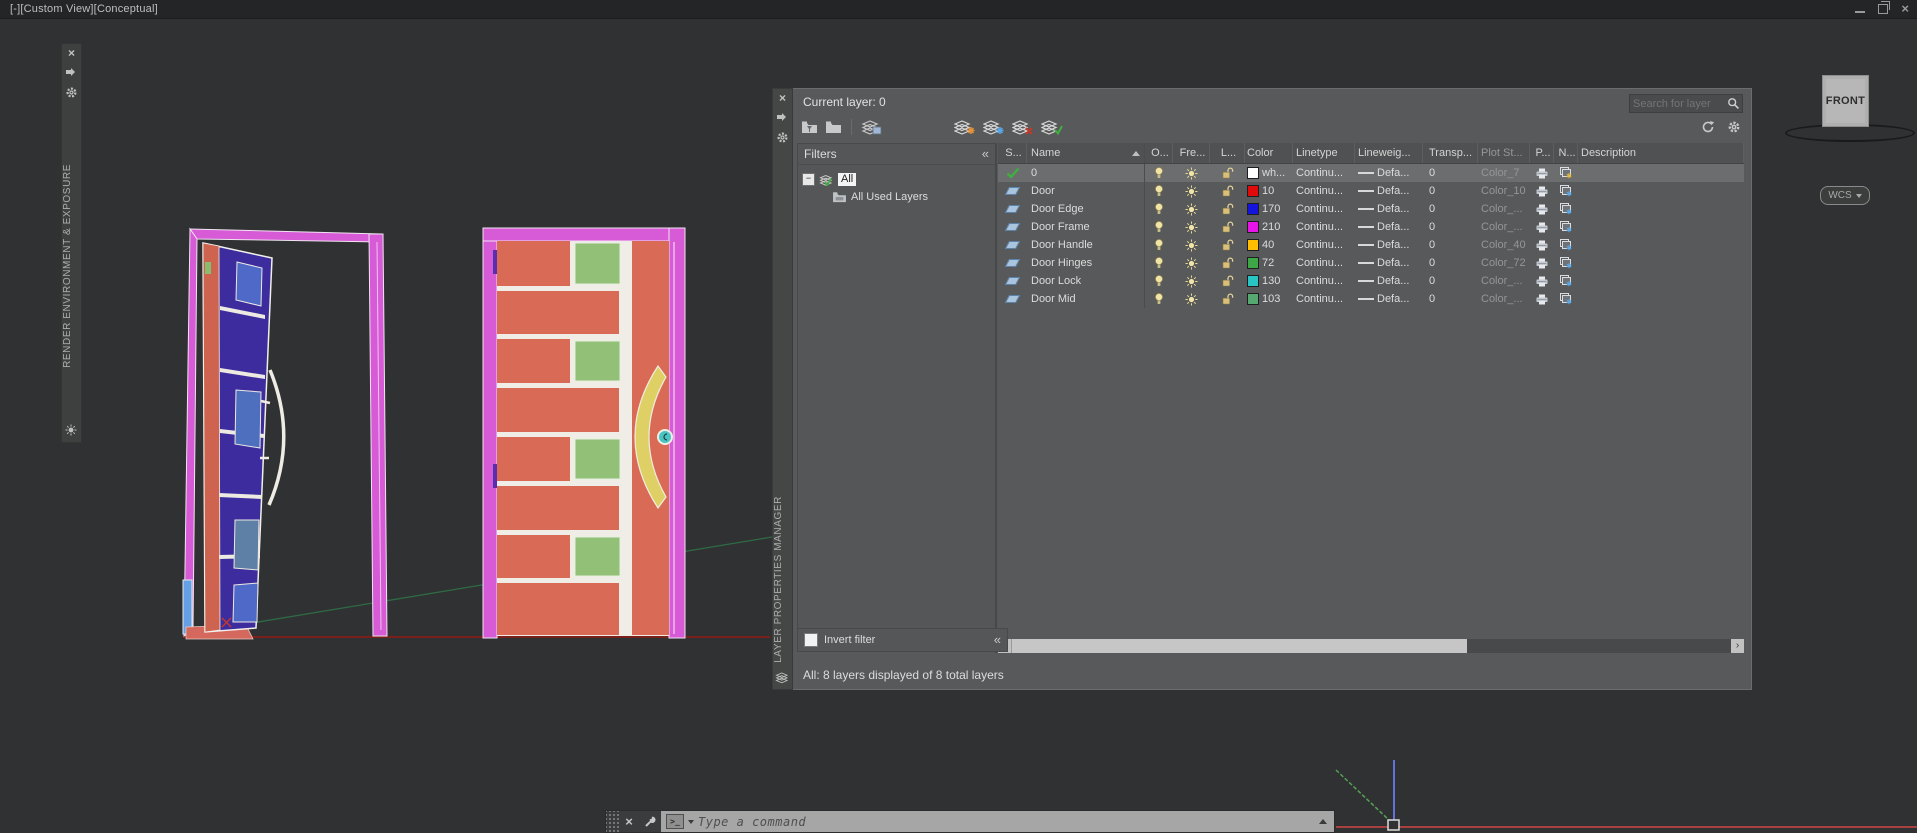 Image resolution: width=1917 pixels, height=833 pixels. I want to click on collapse-invert-icon: «, so click(997, 639).